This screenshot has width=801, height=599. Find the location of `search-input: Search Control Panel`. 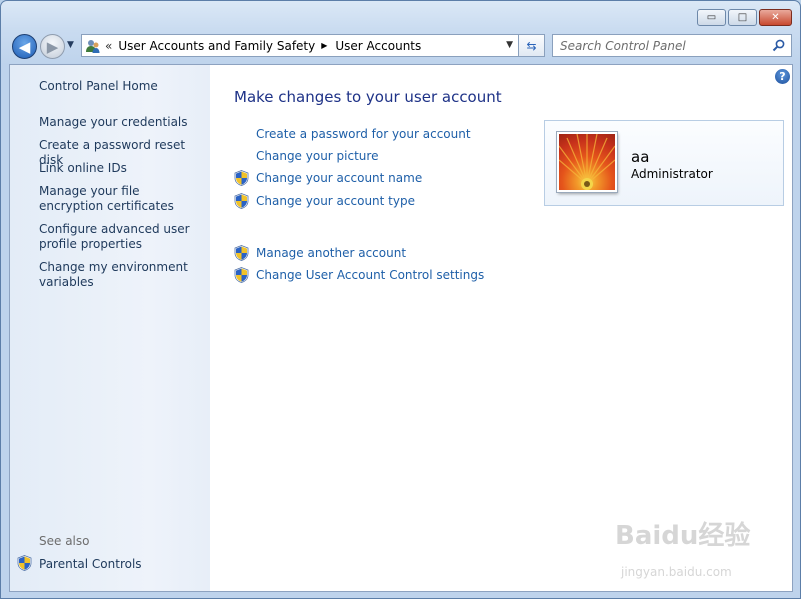

search-input: Search Control Panel is located at coordinates (672, 45).